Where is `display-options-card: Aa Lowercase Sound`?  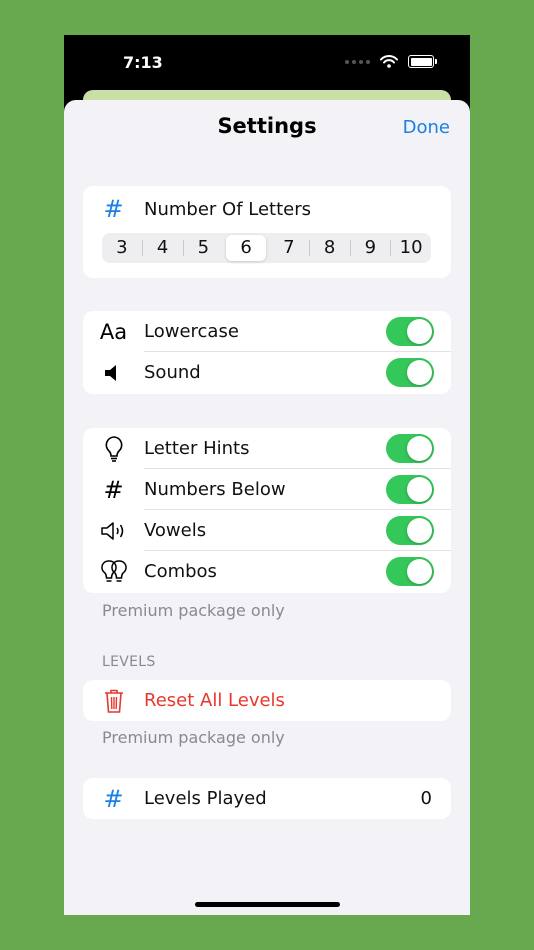
display-options-card: Aa Lowercase Sound is located at coordinates (267, 352).